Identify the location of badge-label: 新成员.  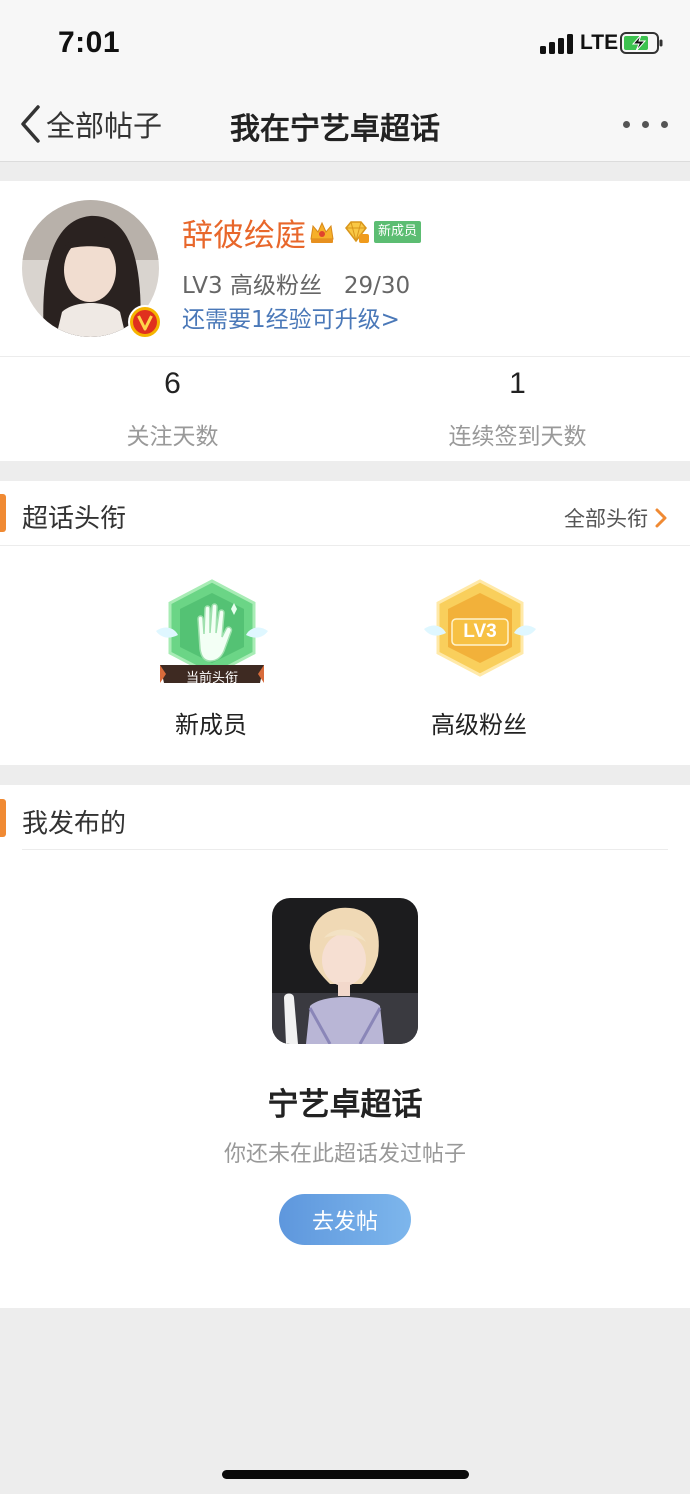
(211, 725).